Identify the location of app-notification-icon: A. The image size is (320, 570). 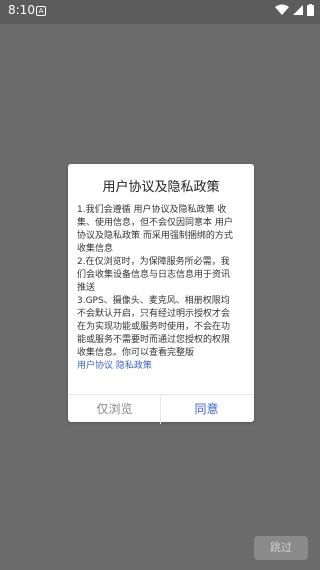
(41, 11).